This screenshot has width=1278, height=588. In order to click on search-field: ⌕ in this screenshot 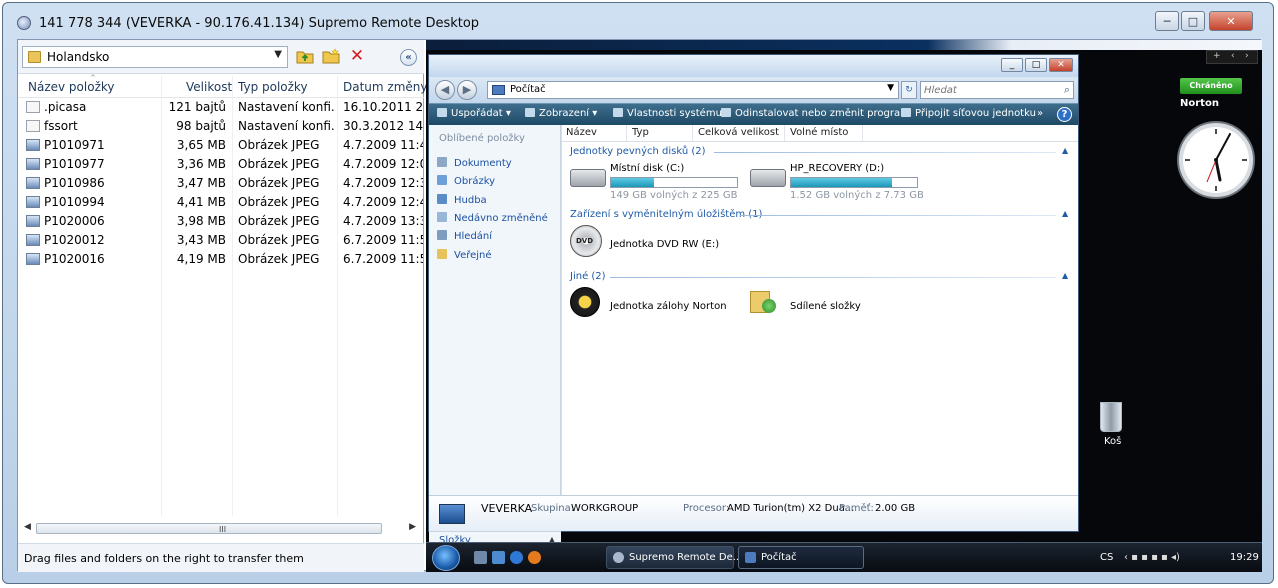, I will do `click(997, 90)`.